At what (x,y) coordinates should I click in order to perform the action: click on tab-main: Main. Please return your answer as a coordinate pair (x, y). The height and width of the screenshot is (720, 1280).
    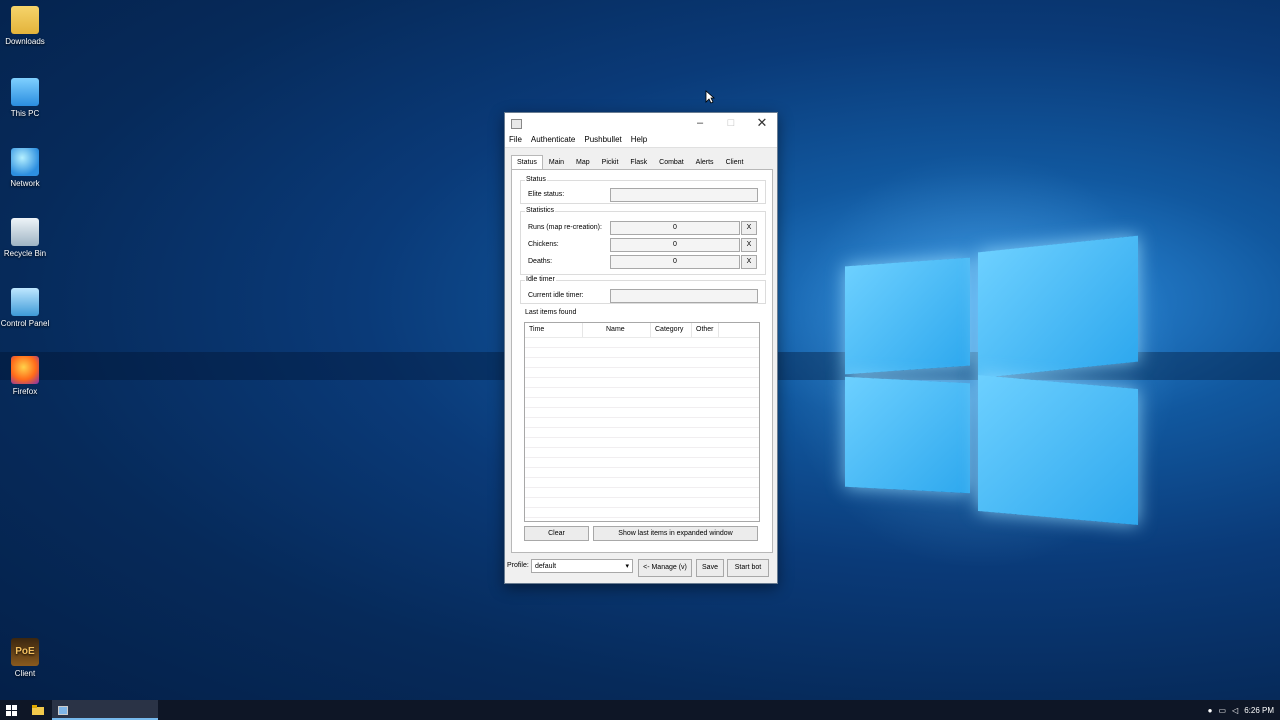
    Looking at the image, I should click on (556, 162).